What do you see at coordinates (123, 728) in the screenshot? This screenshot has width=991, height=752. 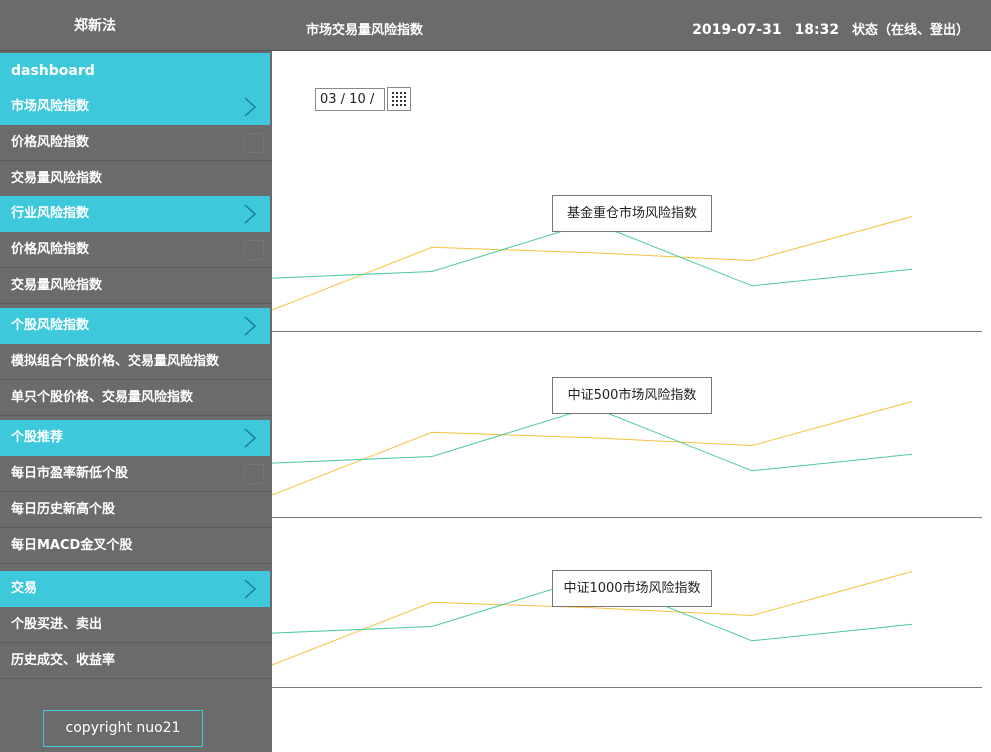 I see `copyright-box: copyright nuo21` at bounding box center [123, 728].